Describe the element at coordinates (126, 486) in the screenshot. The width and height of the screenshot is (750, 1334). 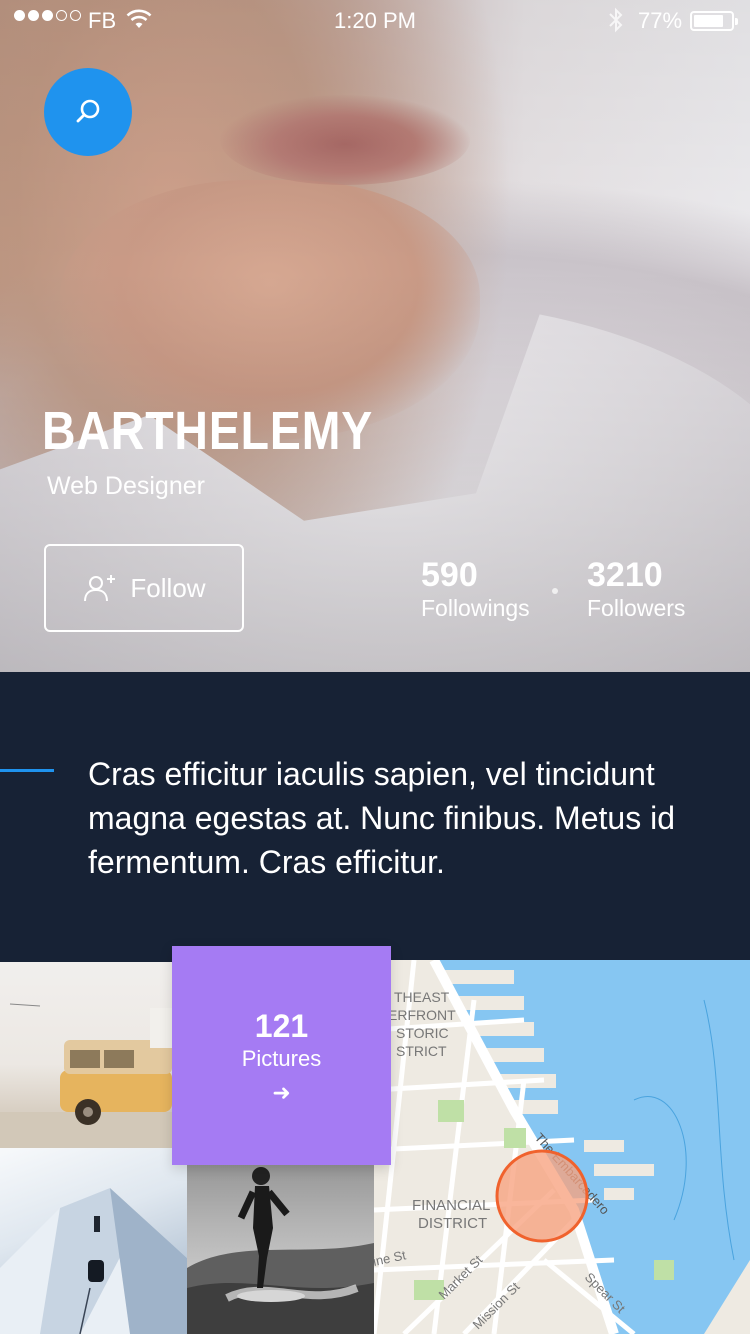
I see `profile-role: Web Designer` at that location.